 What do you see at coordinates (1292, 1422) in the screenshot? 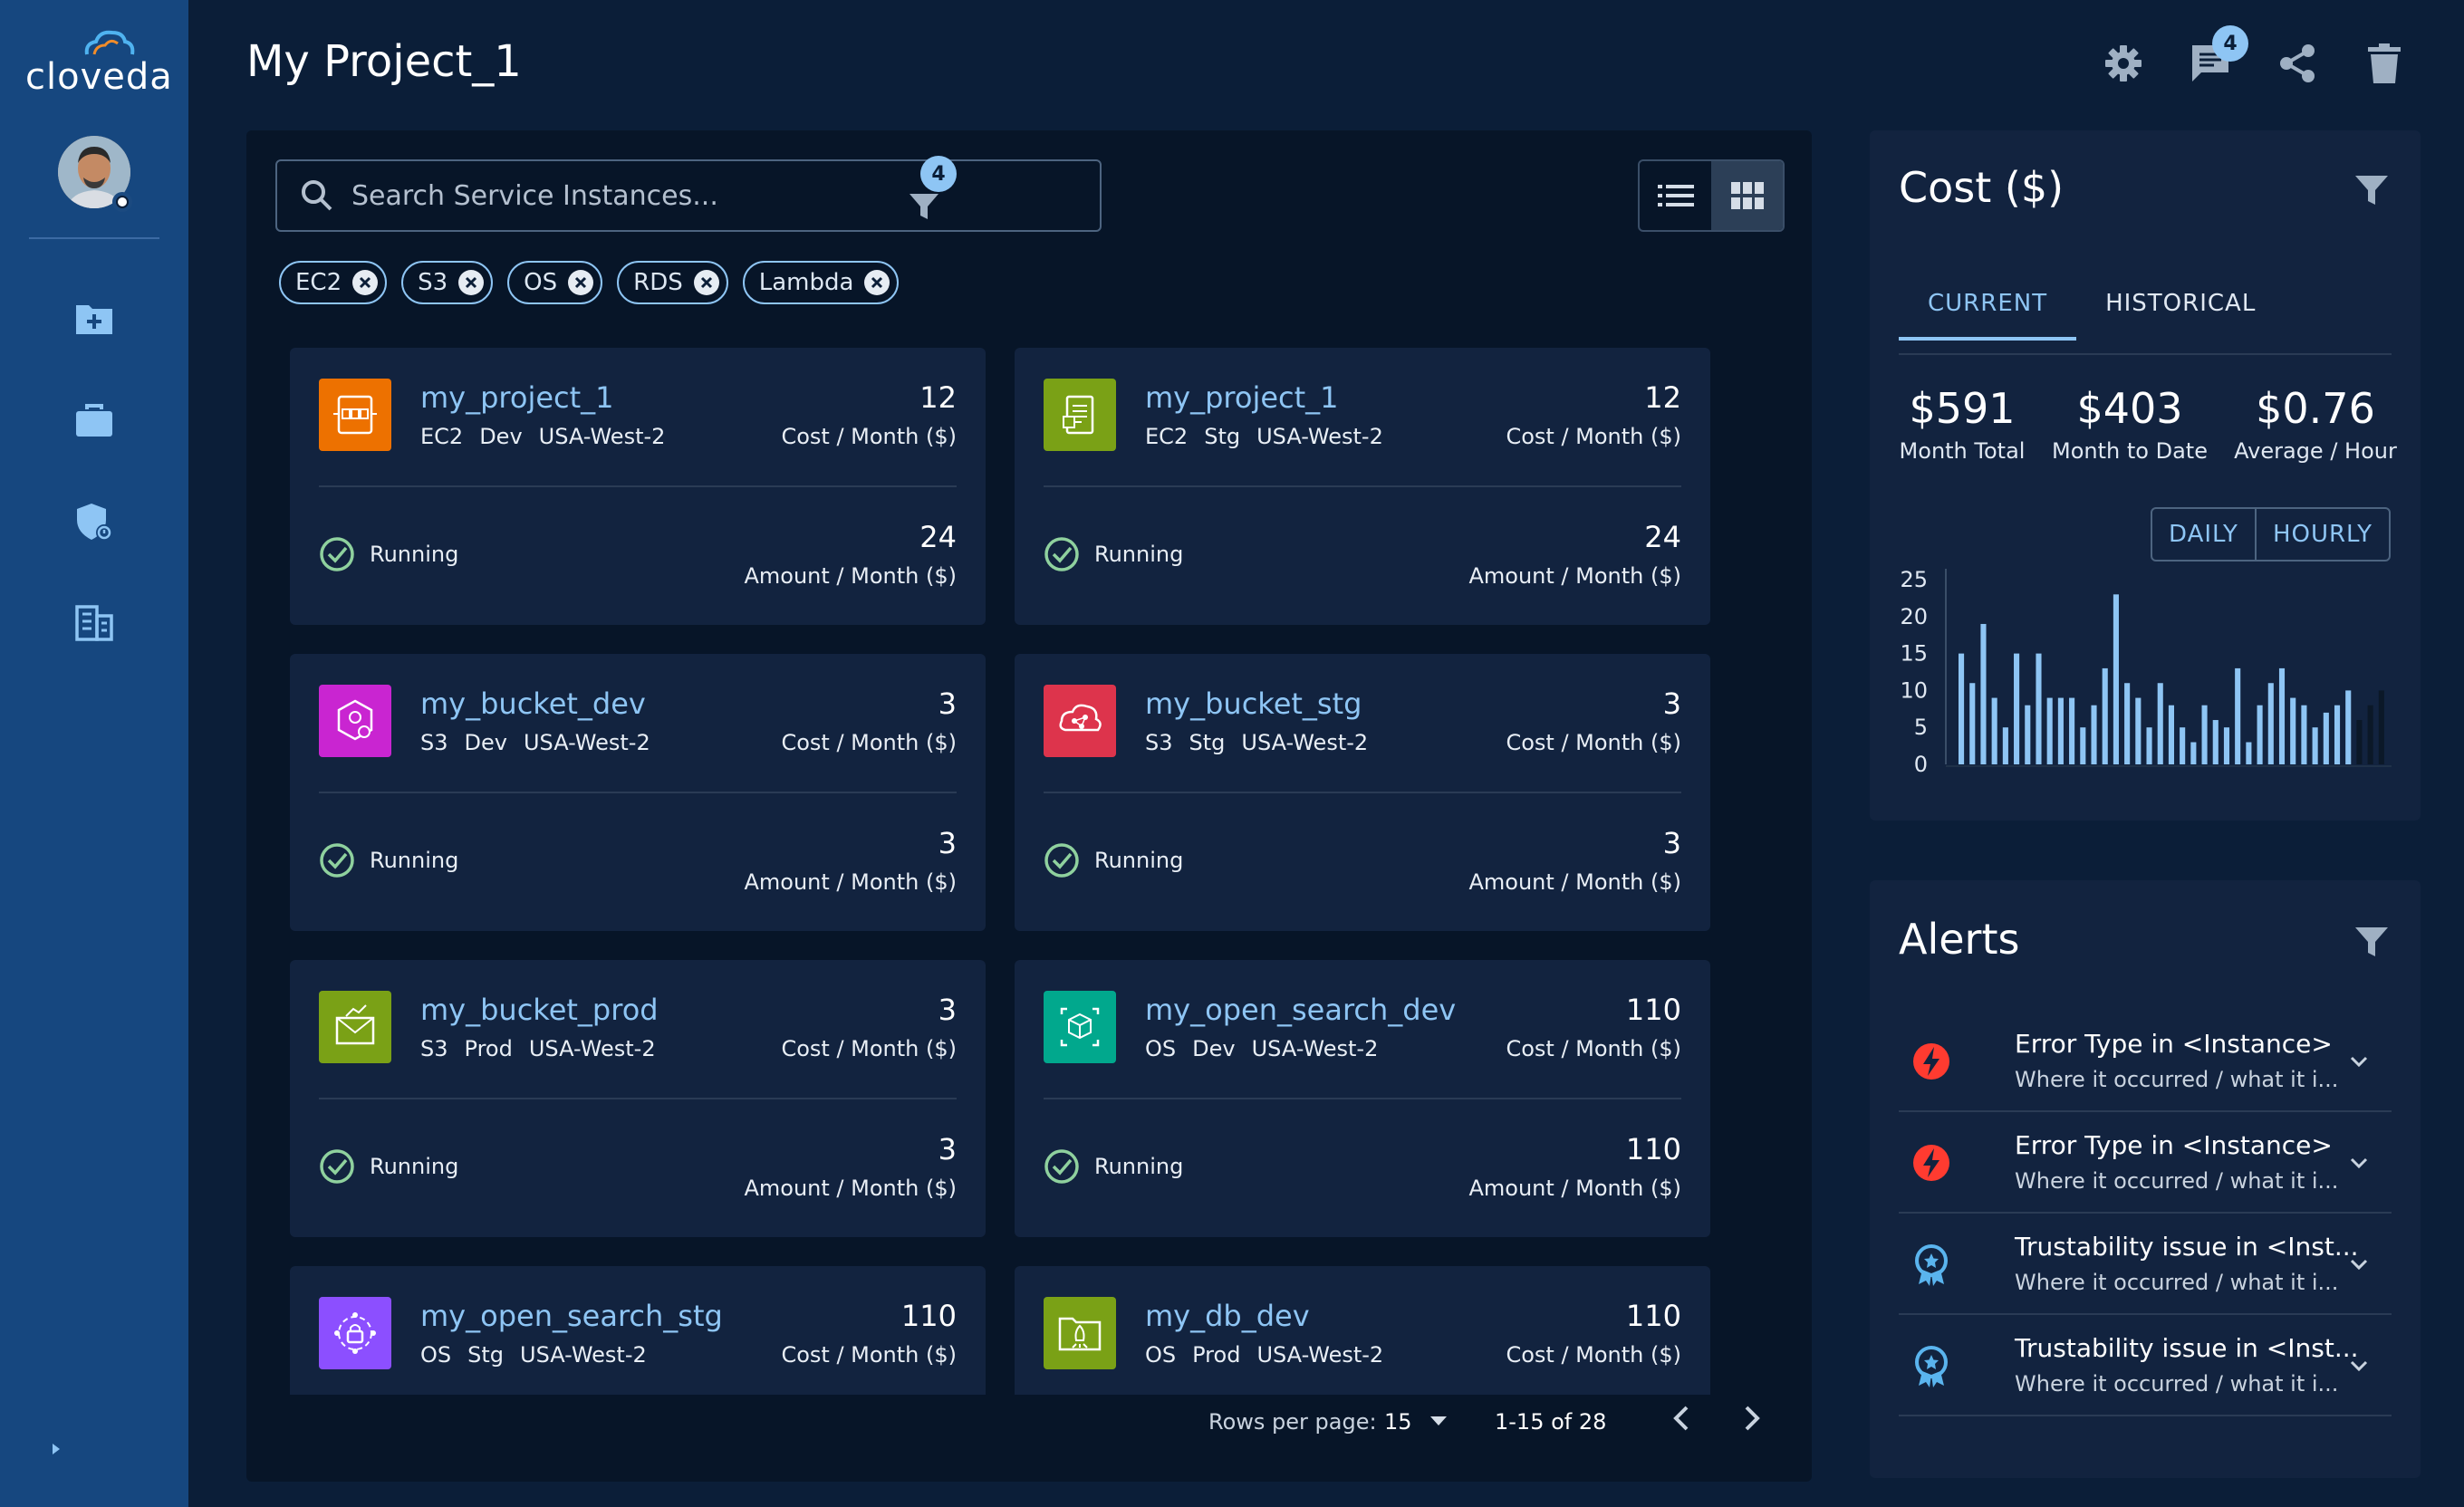
I see `rows-per-page-label: Rows per page:` at bounding box center [1292, 1422].